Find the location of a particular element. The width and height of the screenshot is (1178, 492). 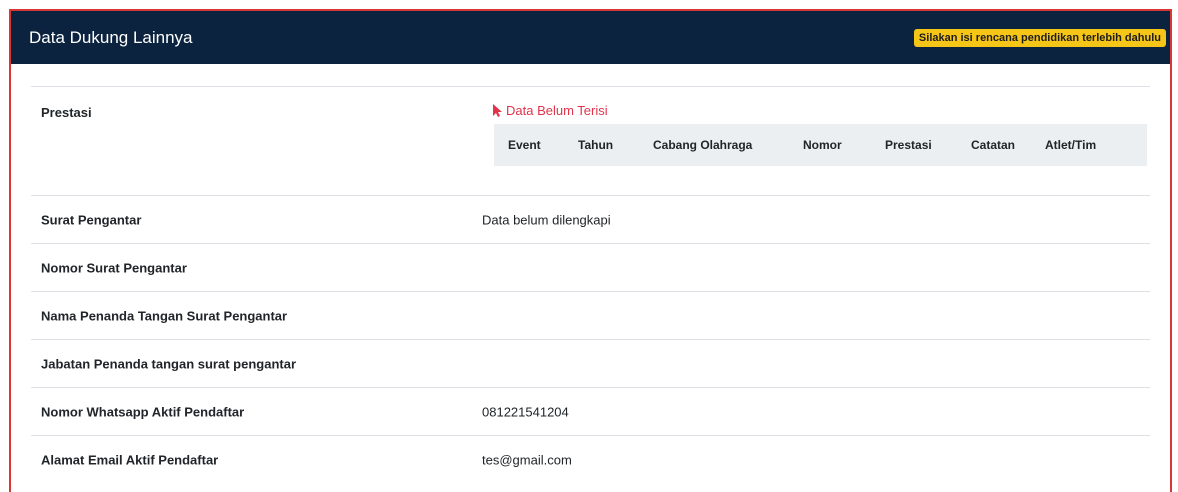

prestasi-empty-notice: Data Belum Terisi is located at coordinates (550, 110).